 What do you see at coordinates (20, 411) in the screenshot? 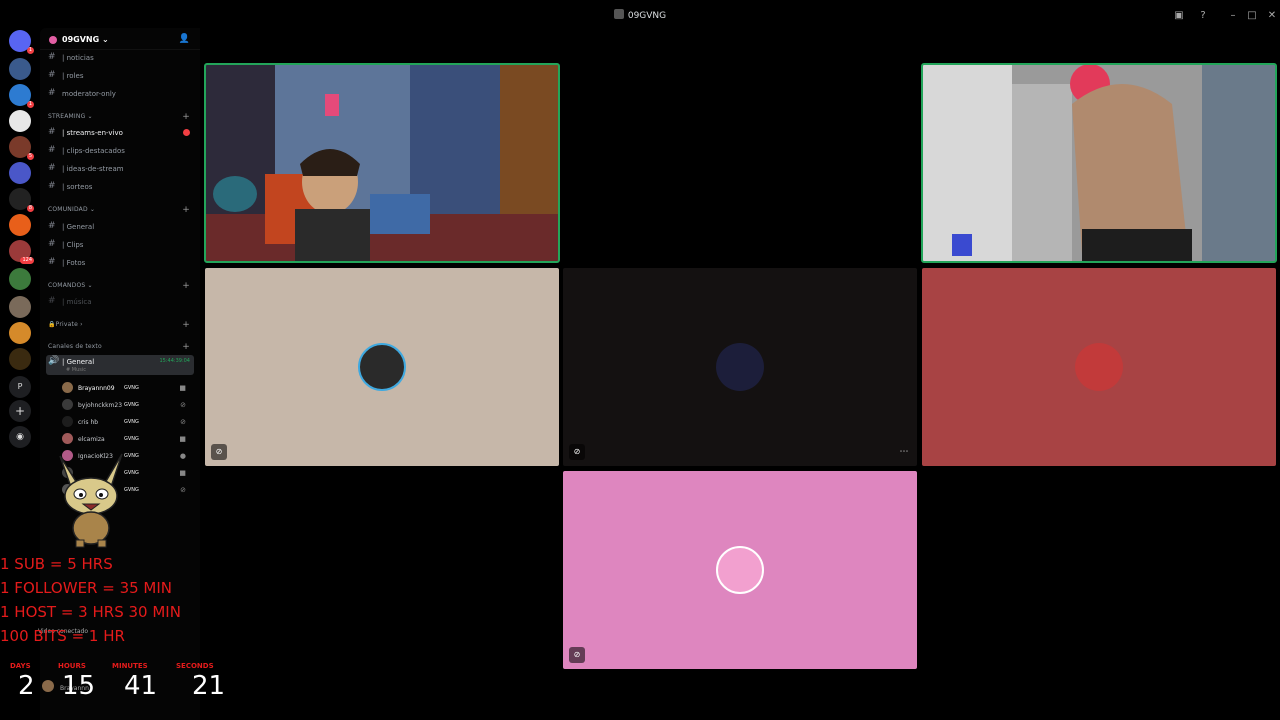
I see `add-server-icon: +` at bounding box center [20, 411].